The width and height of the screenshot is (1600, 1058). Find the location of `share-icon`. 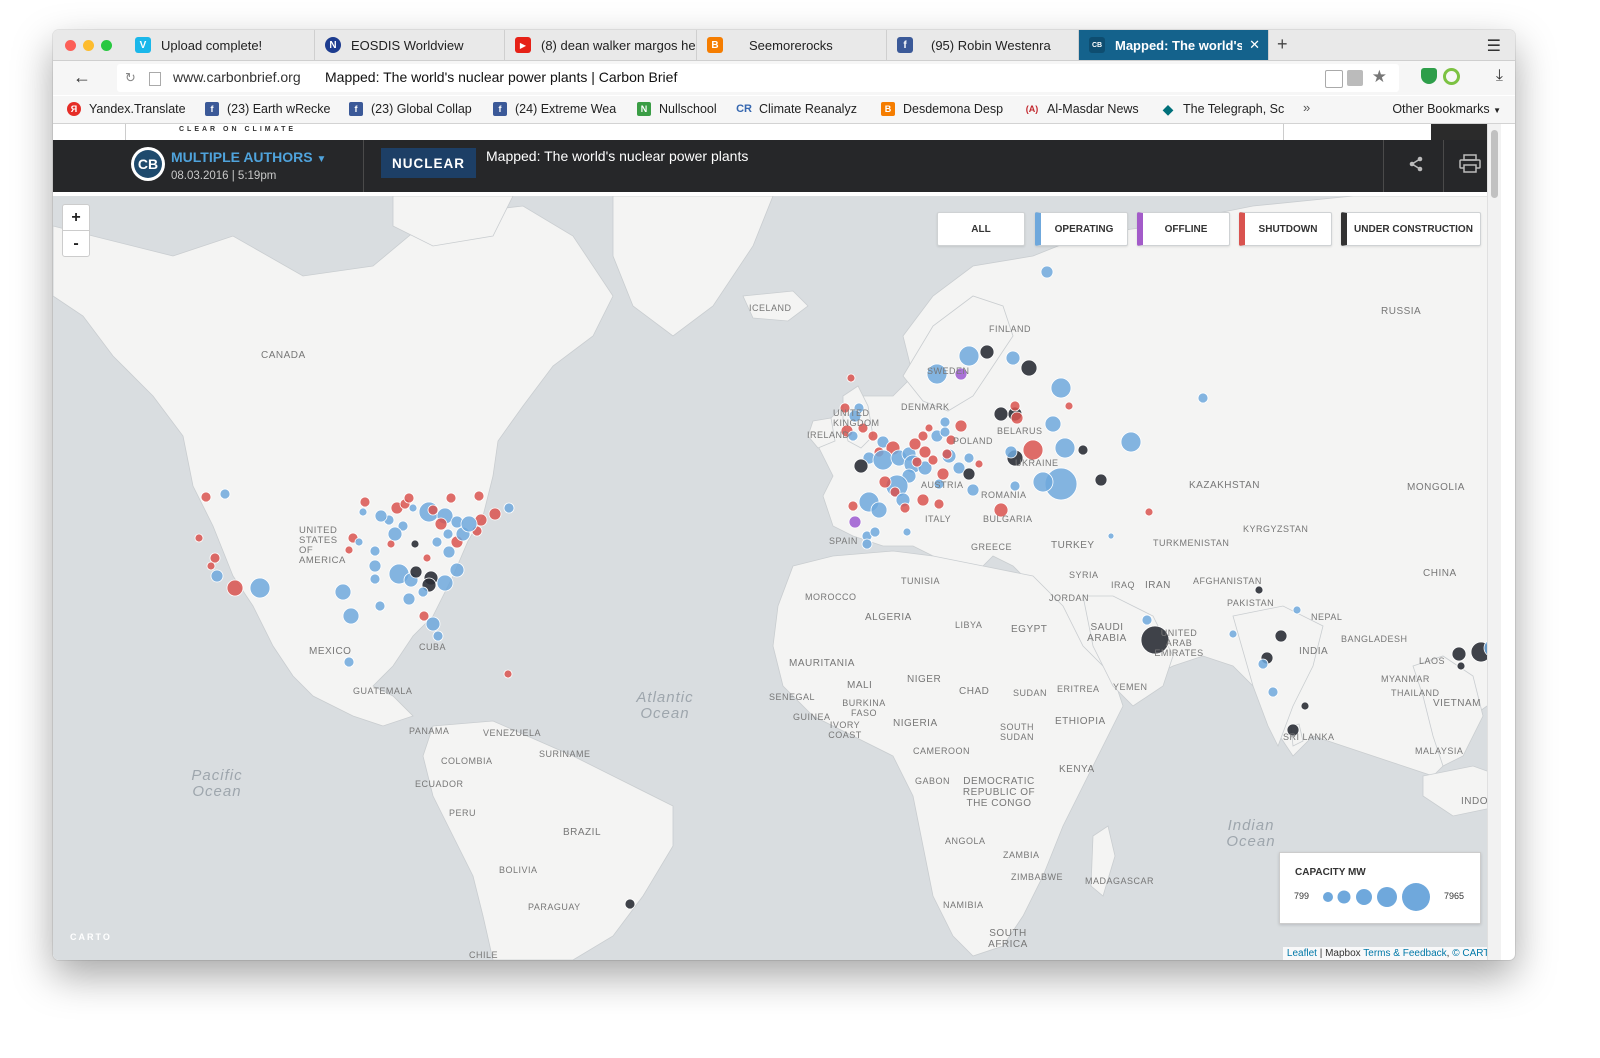

share-icon is located at coordinates (1416, 164).